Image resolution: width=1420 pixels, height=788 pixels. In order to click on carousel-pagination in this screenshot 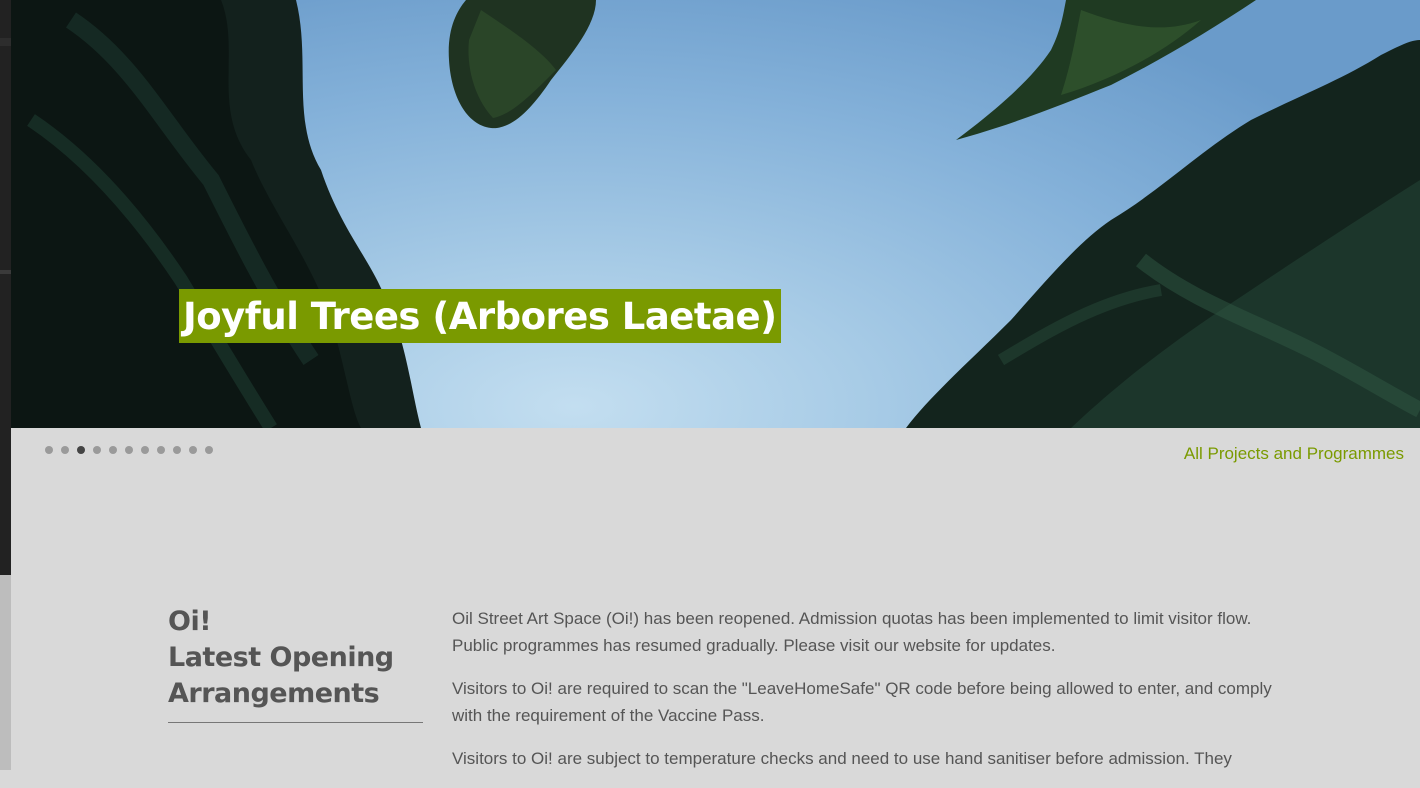, I will do `click(129, 450)`.